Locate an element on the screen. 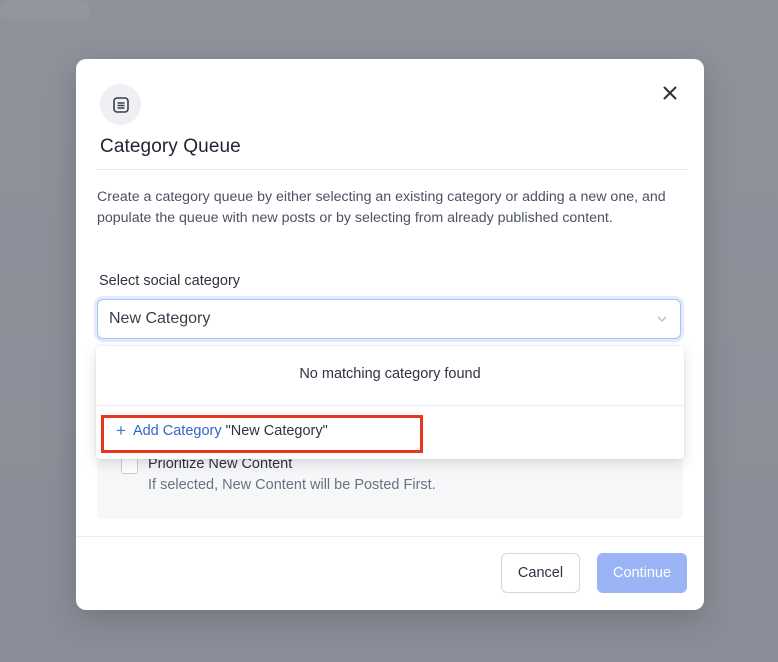 The height and width of the screenshot is (662, 778). background-panel is located at coordinates (45, 10).